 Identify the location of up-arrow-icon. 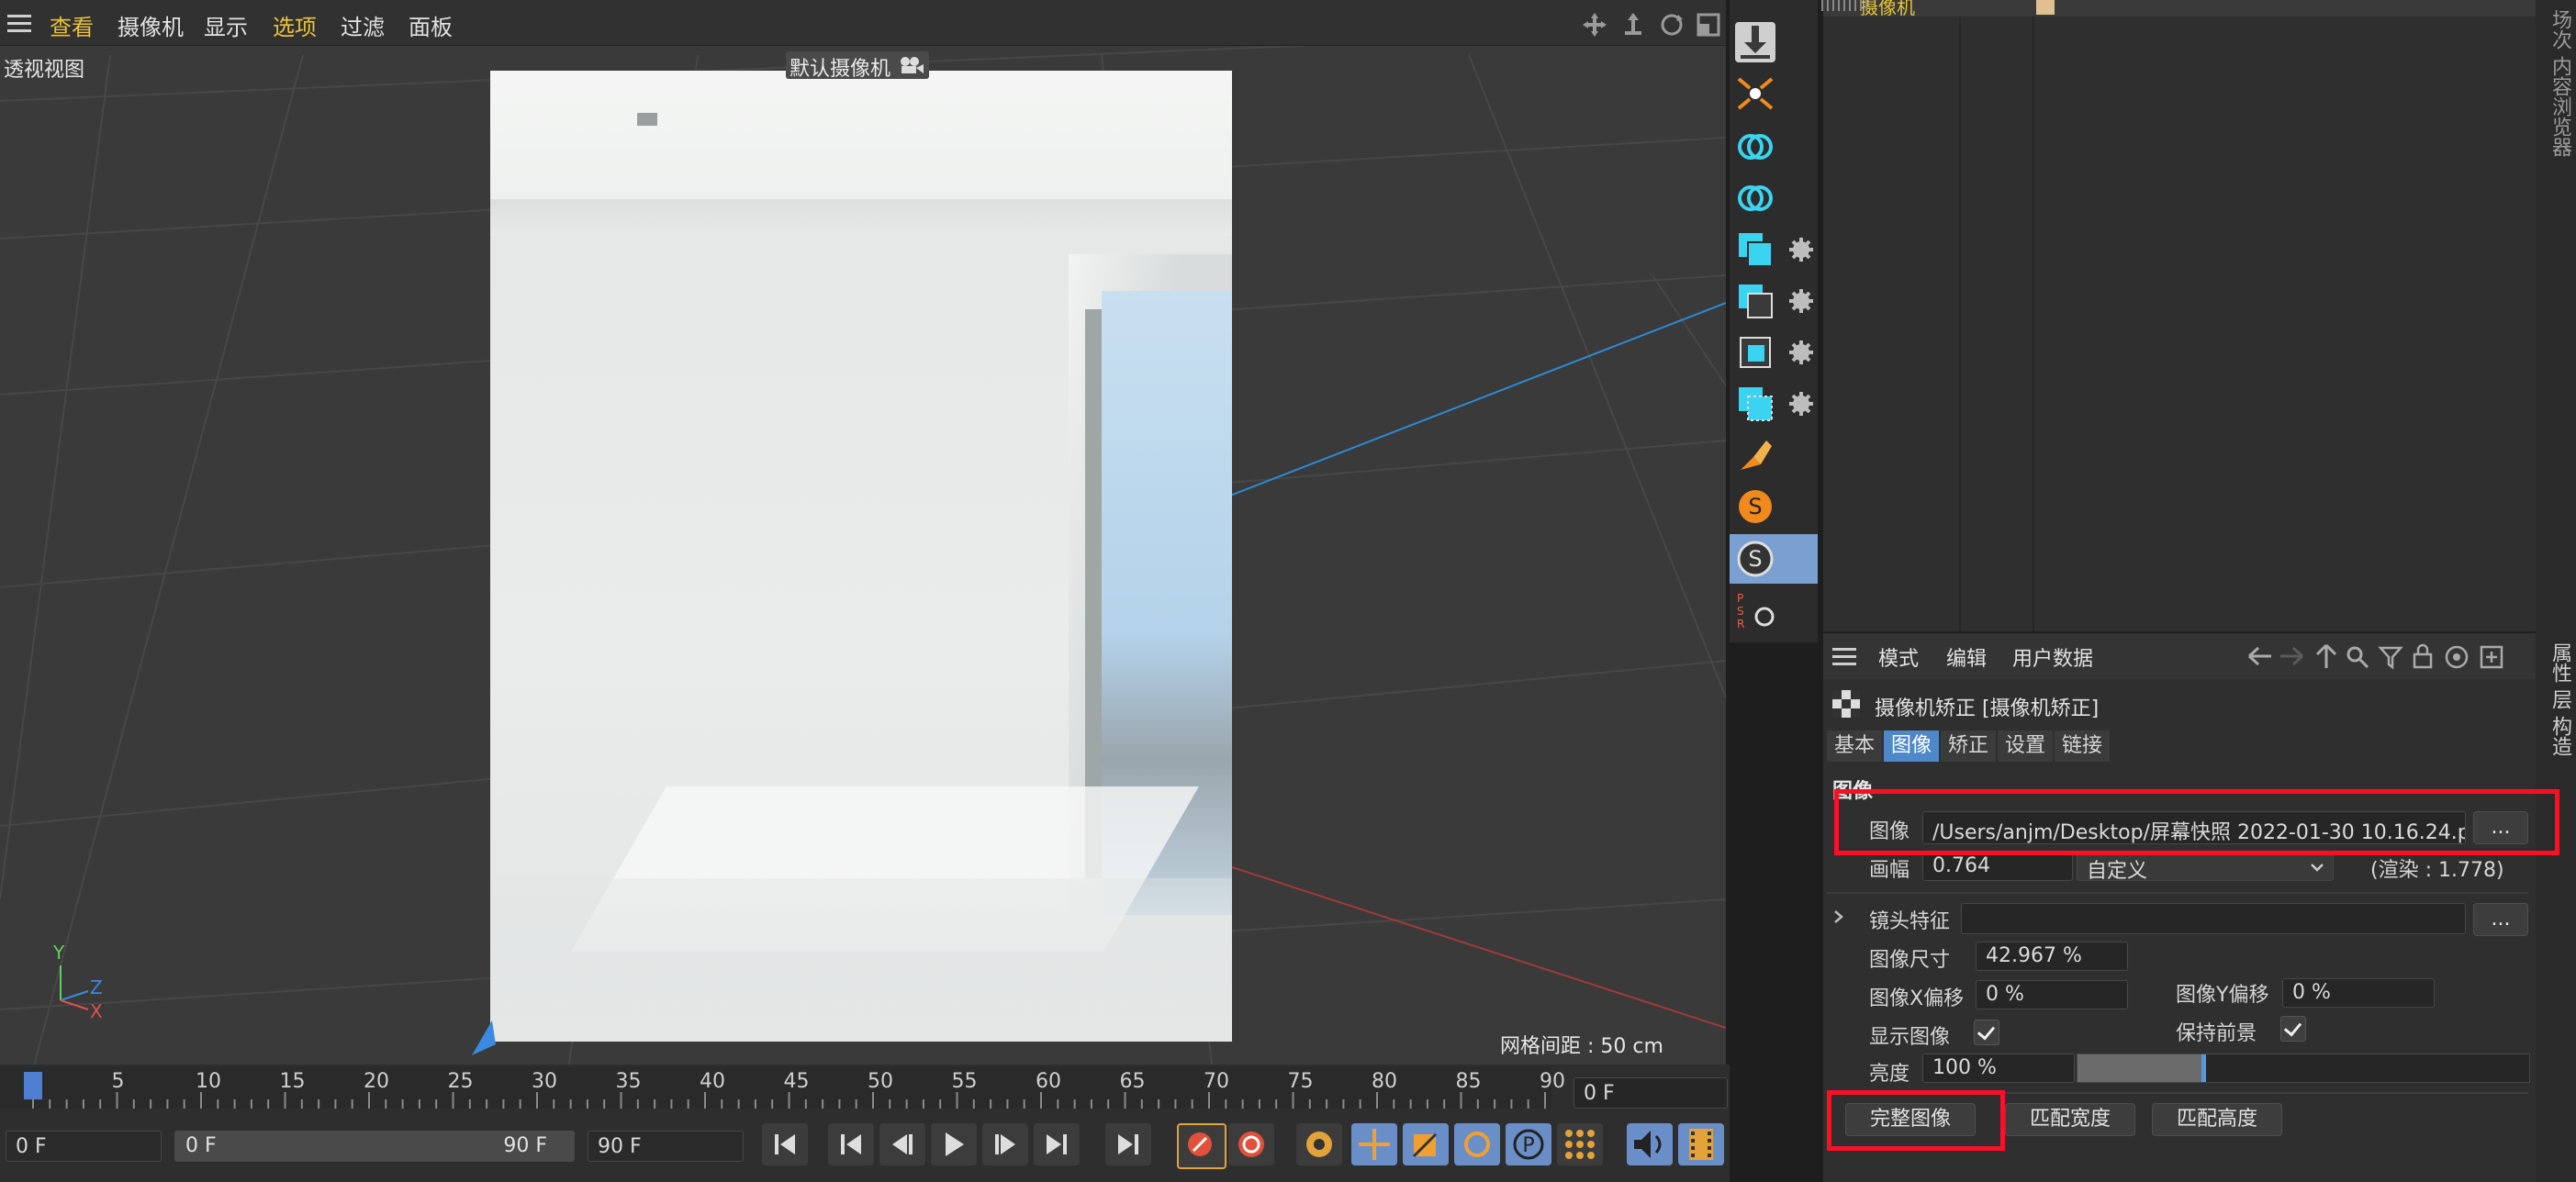
(2326, 656).